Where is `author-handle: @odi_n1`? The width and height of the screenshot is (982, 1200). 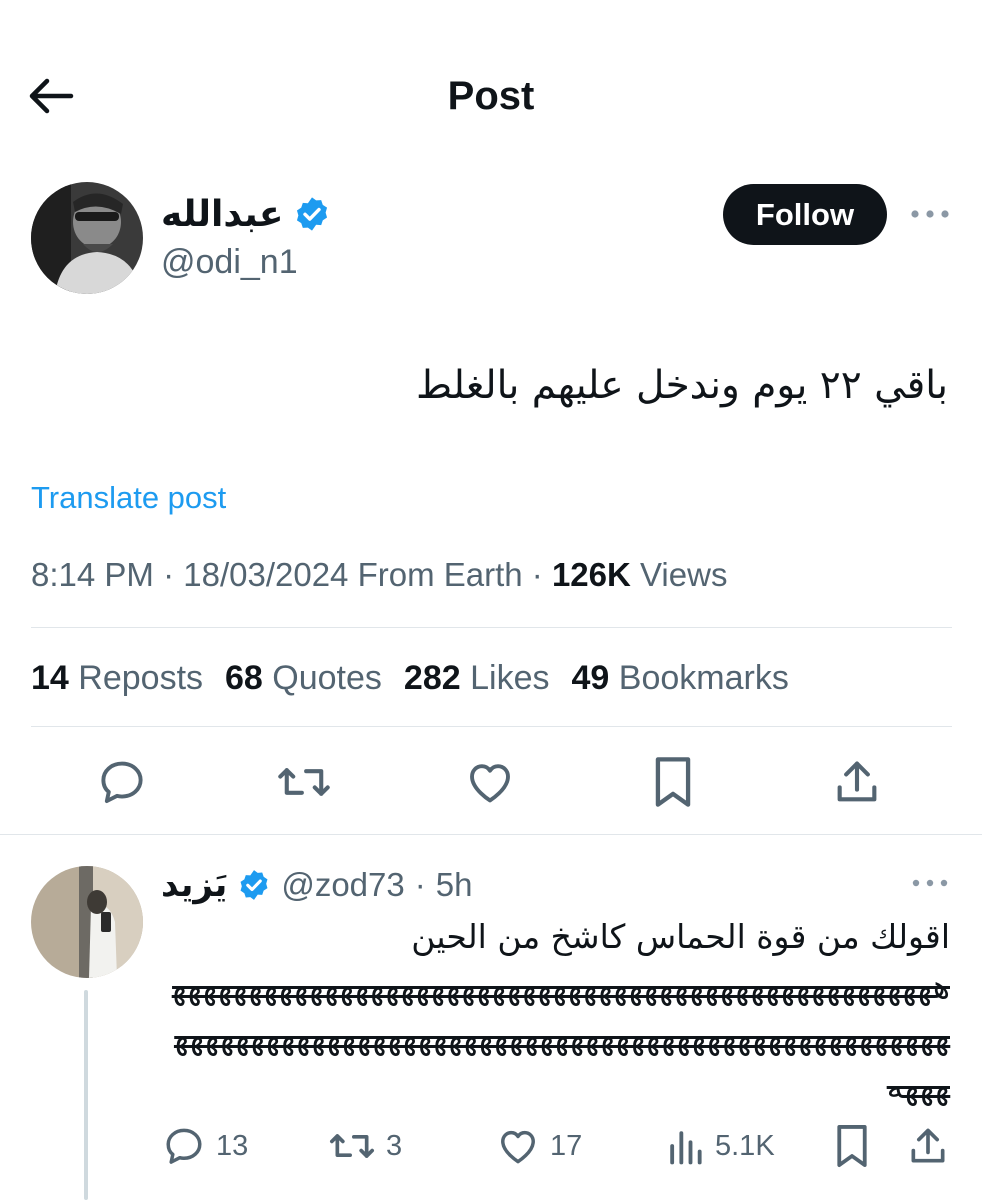
author-handle: @odi_n1 is located at coordinates (229, 262).